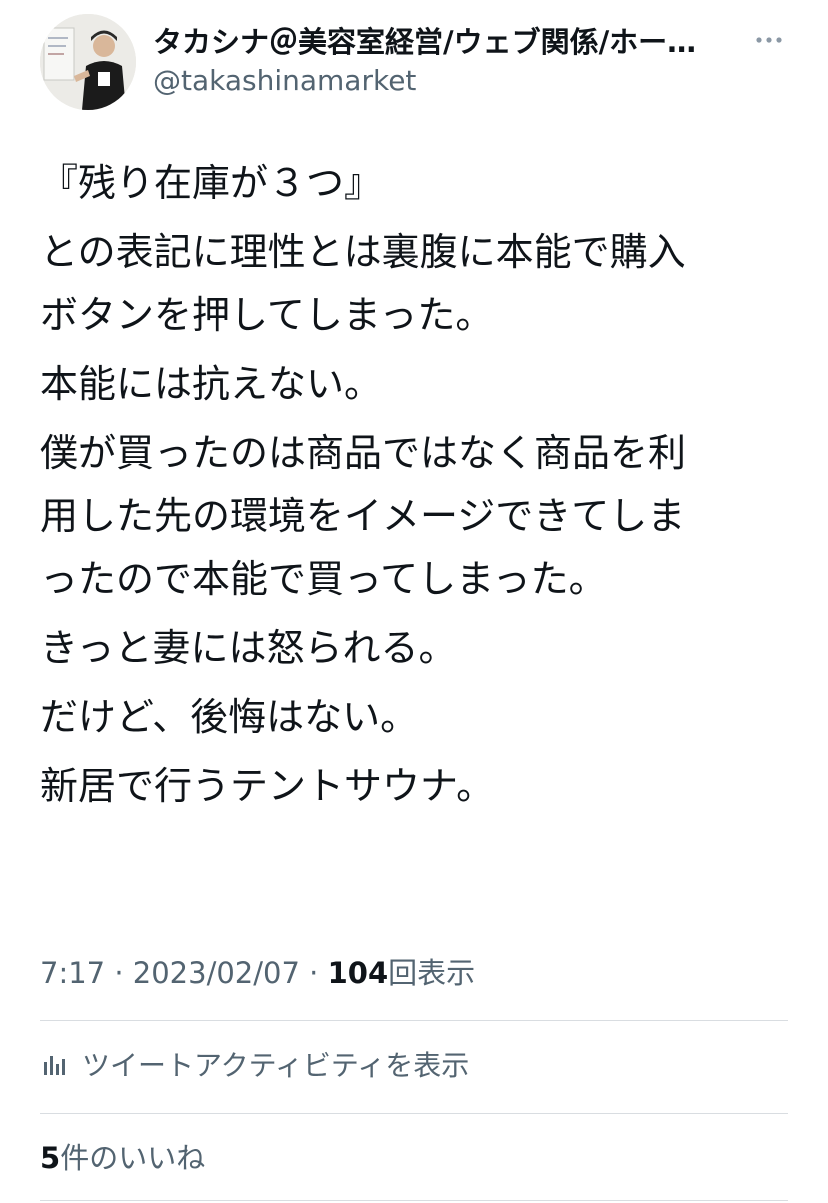 This screenshot has width=828, height=1203. What do you see at coordinates (133, 1158) in the screenshot?
I see `likes-label: 件のいいね` at bounding box center [133, 1158].